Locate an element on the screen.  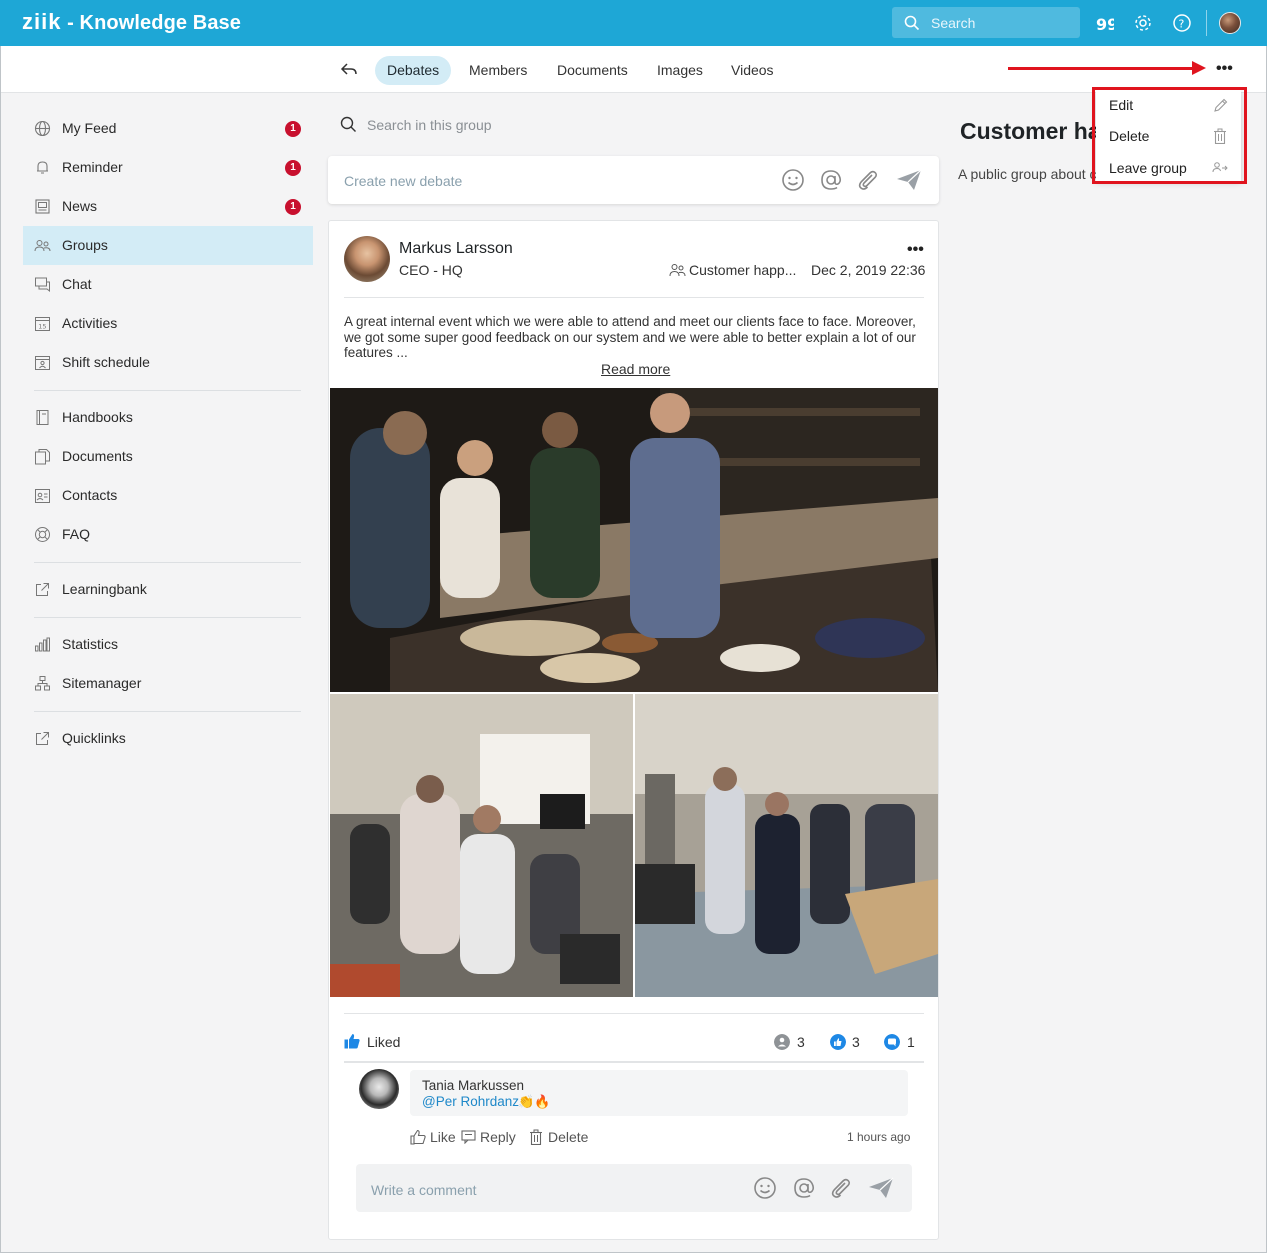
app-title-text: - Knowledge Base is located at coordinates (154, 23).